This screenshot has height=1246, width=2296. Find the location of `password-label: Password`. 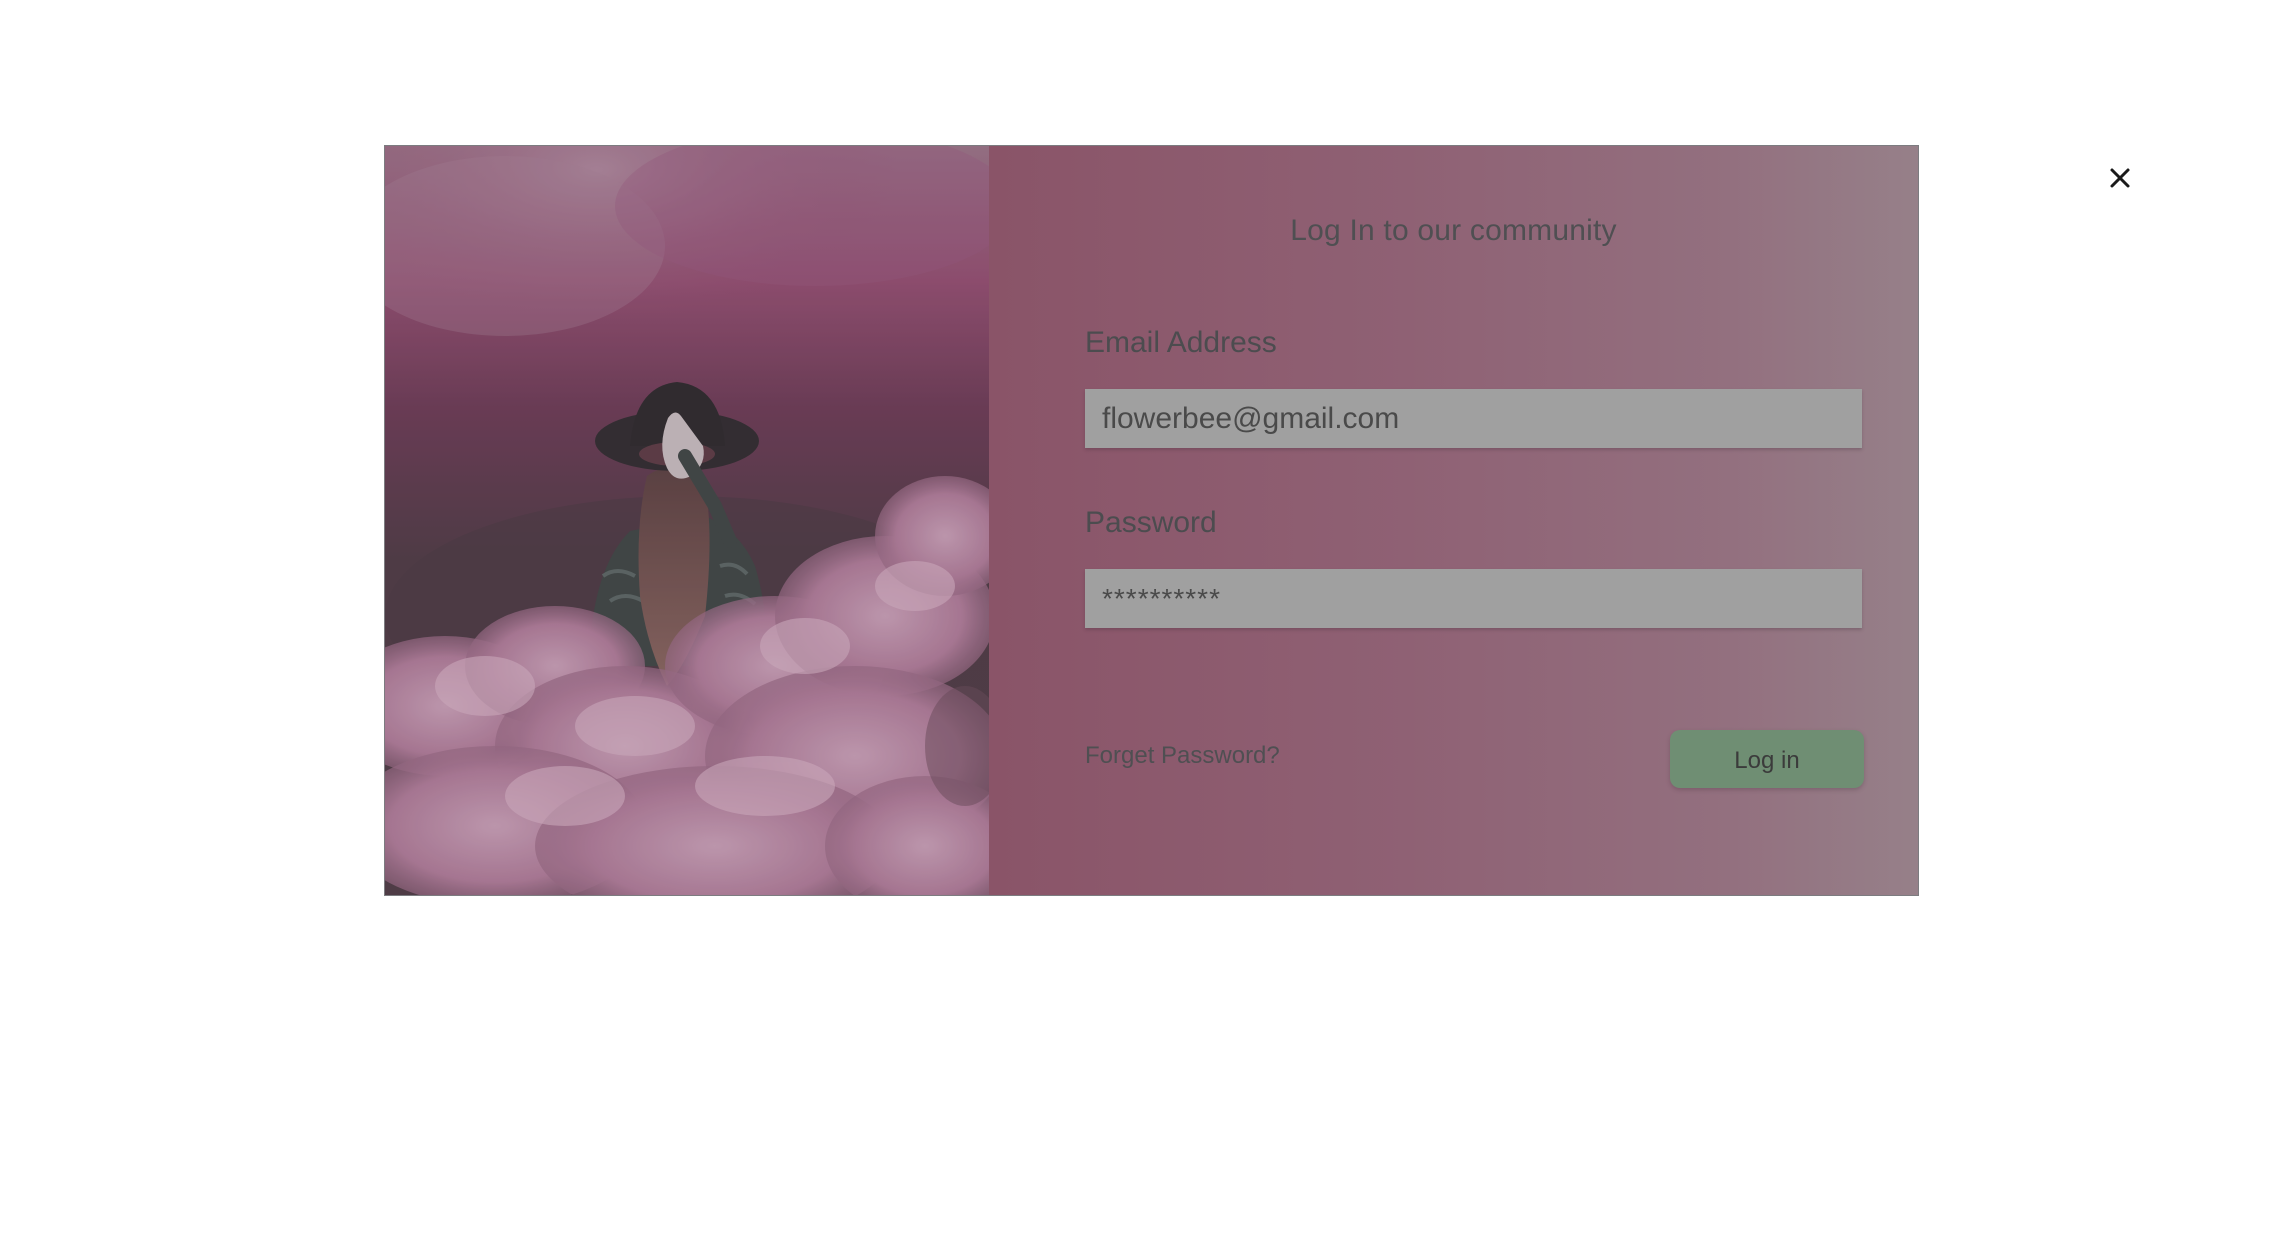

password-label: Password is located at coordinates (1151, 522).